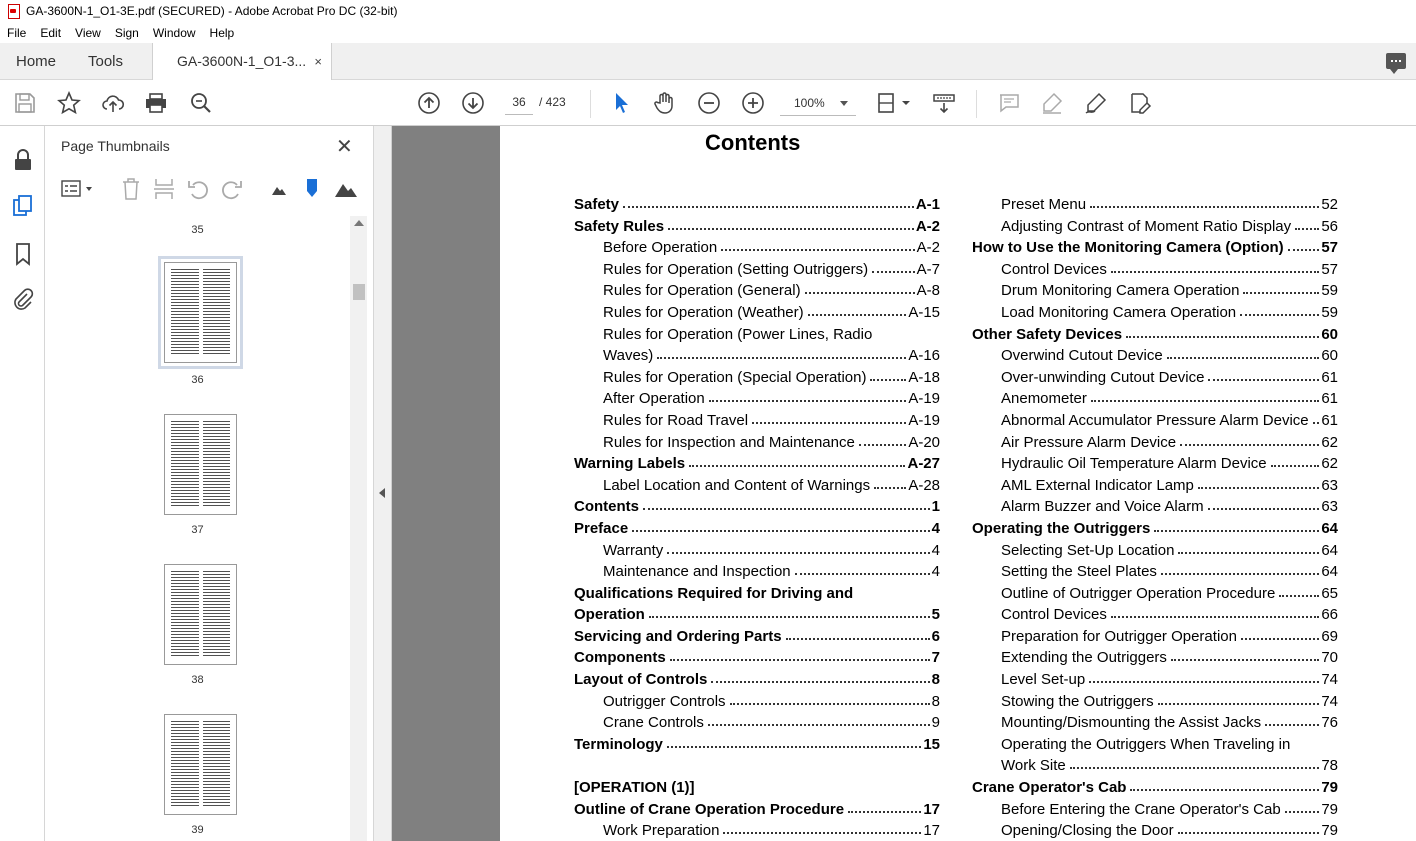 The width and height of the screenshot is (1416, 841). Describe the element at coordinates (1155, 637) in the screenshot. I see `toc-entry: Preparation for Outrigger Operation 69` at that location.